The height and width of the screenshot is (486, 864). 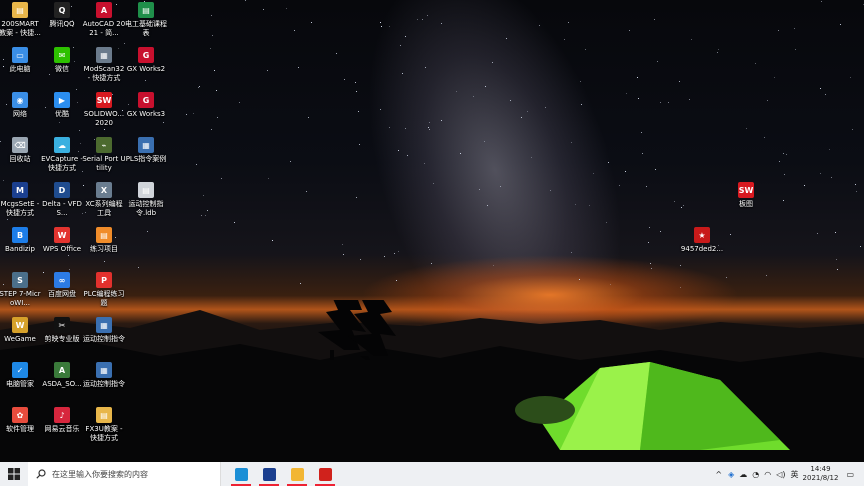 I want to click on desktop-icon: ☁ EVCapture - 快捷方式, so click(x=62, y=155).